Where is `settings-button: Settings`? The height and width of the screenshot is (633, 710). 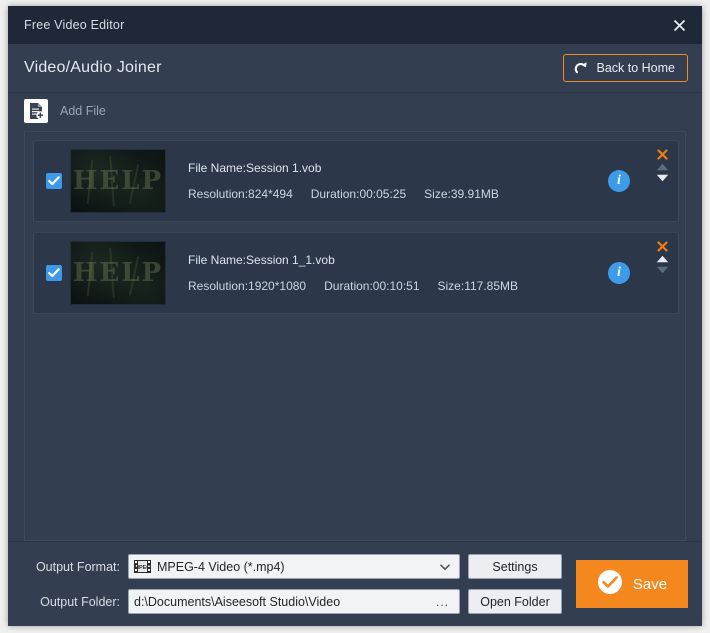 settings-button: Settings is located at coordinates (515, 566).